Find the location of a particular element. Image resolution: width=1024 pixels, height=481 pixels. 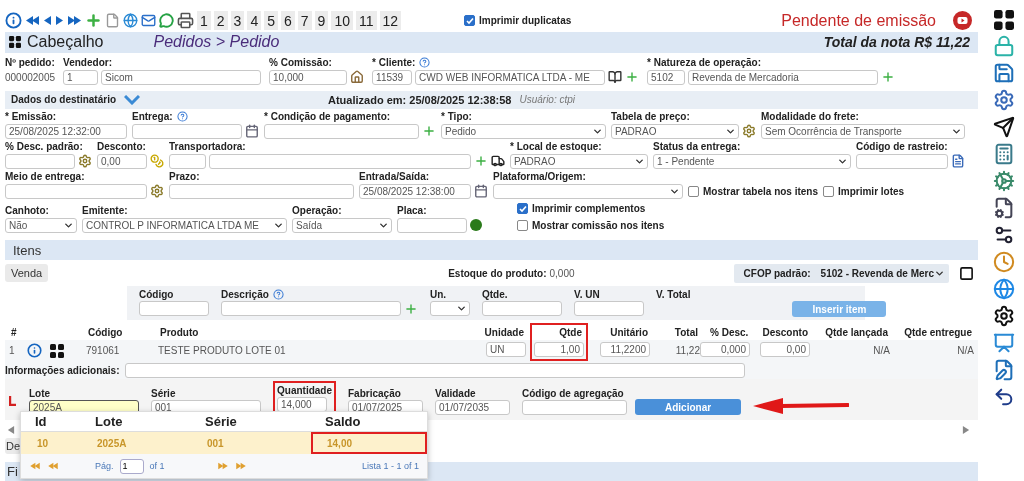

page-button: 10 is located at coordinates (342, 21).